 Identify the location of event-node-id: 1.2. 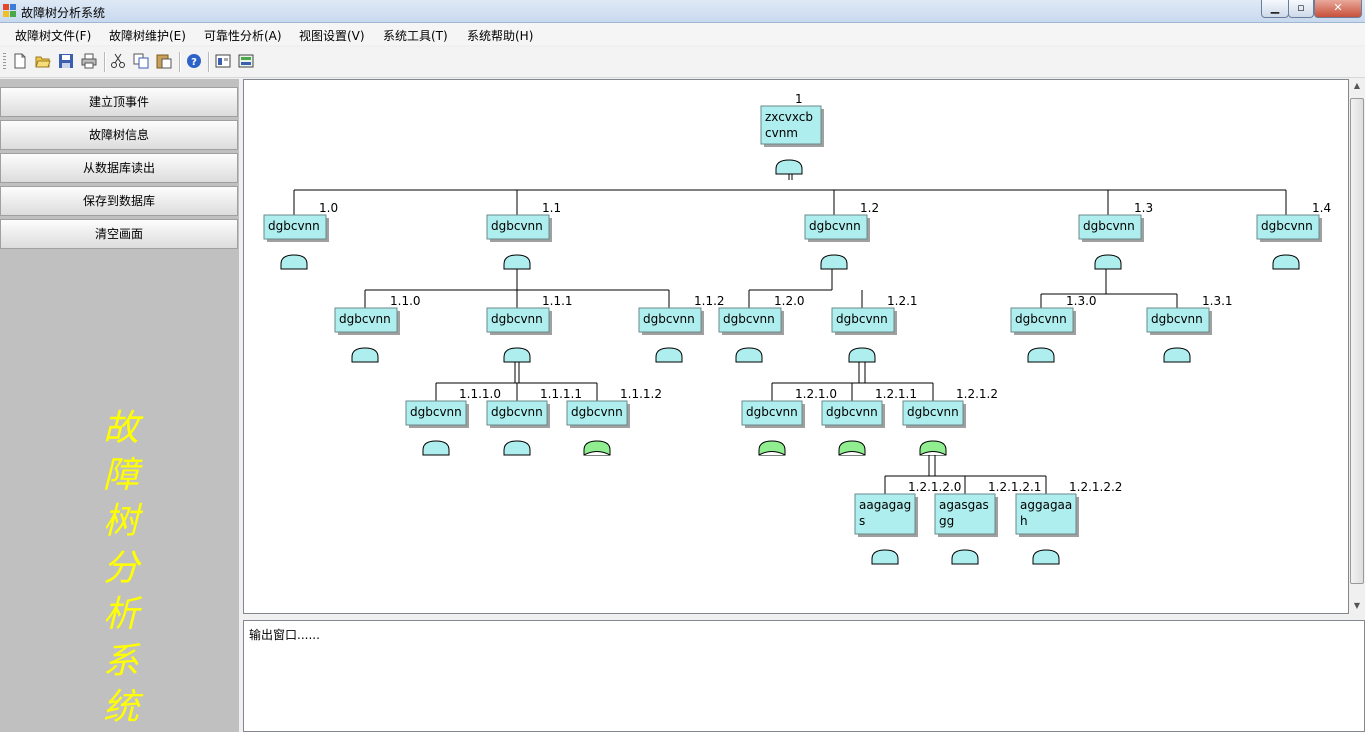
(869, 208).